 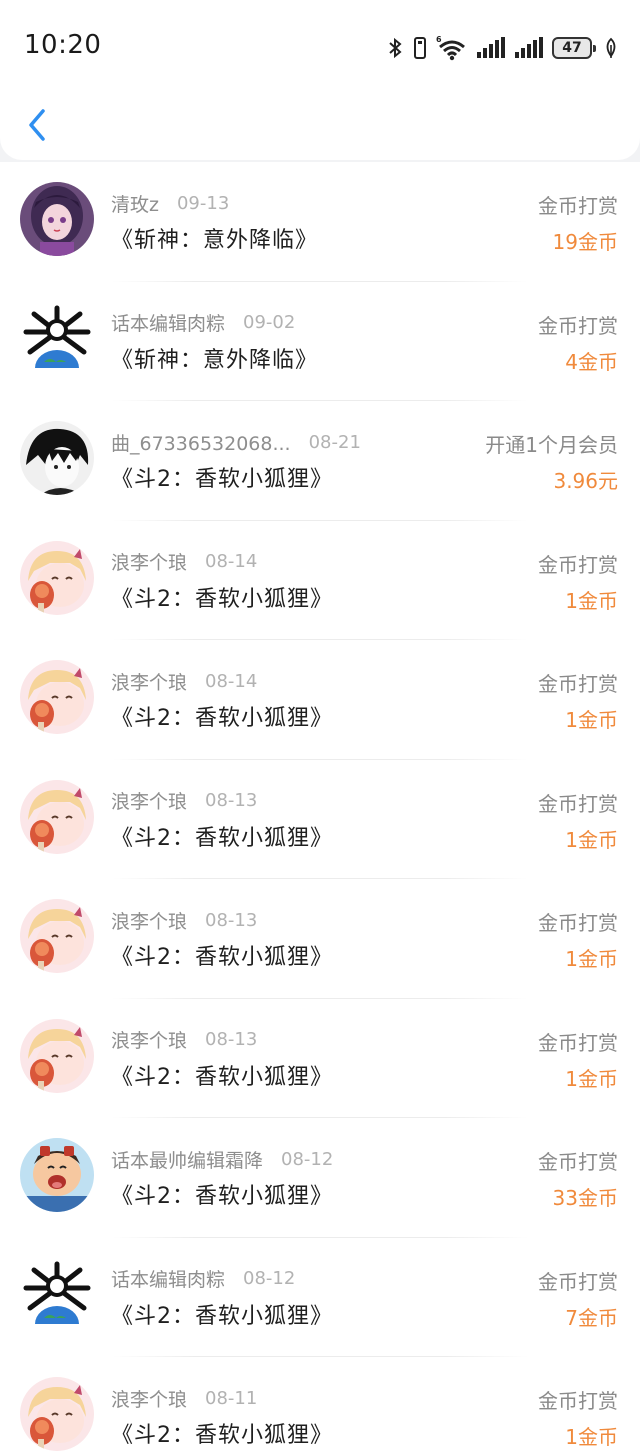 What do you see at coordinates (420, 48) in the screenshot?
I see `vibrate-icon` at bounding box center [420, 48].